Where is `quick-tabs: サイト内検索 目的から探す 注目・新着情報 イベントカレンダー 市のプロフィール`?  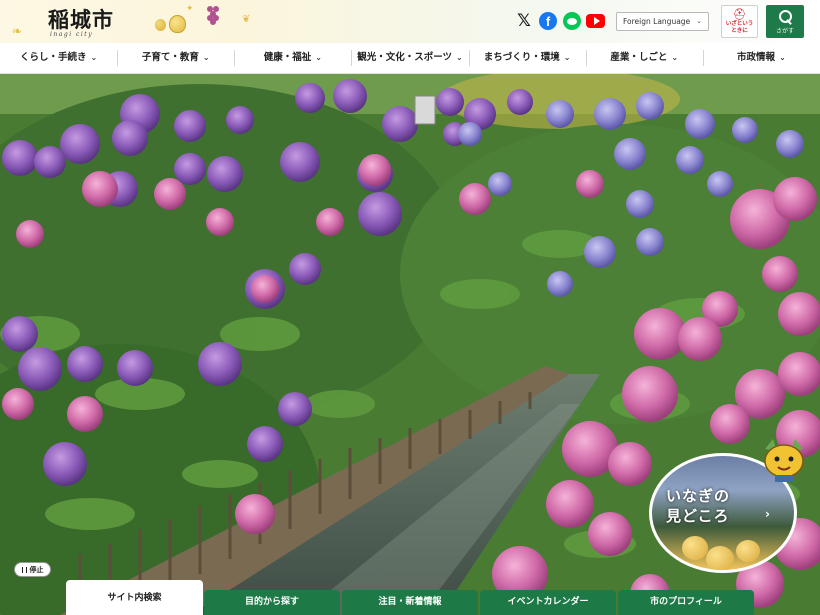
quick-tabs: サイト内検索 目的から探す 注目・新着情報 イベントカレンダー 市のプロフィール is located at coordinates (411, 597).